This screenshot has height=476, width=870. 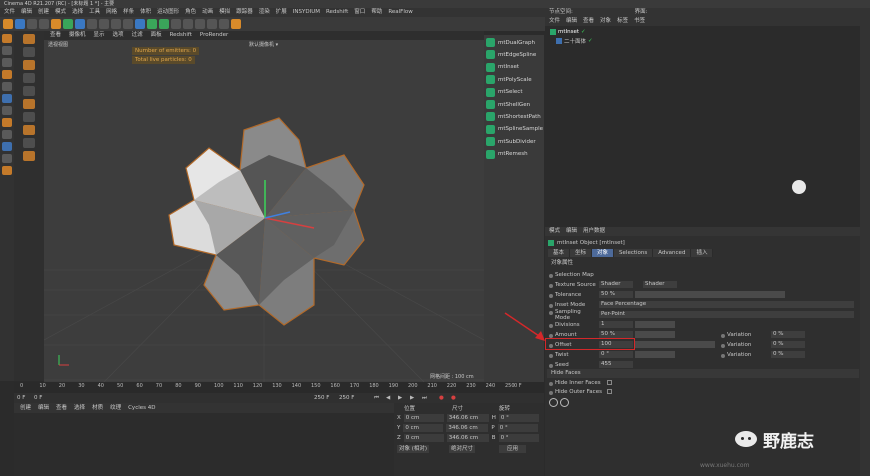 I want to click on visible-check-icon: ✓, so click(x=590, y=41).